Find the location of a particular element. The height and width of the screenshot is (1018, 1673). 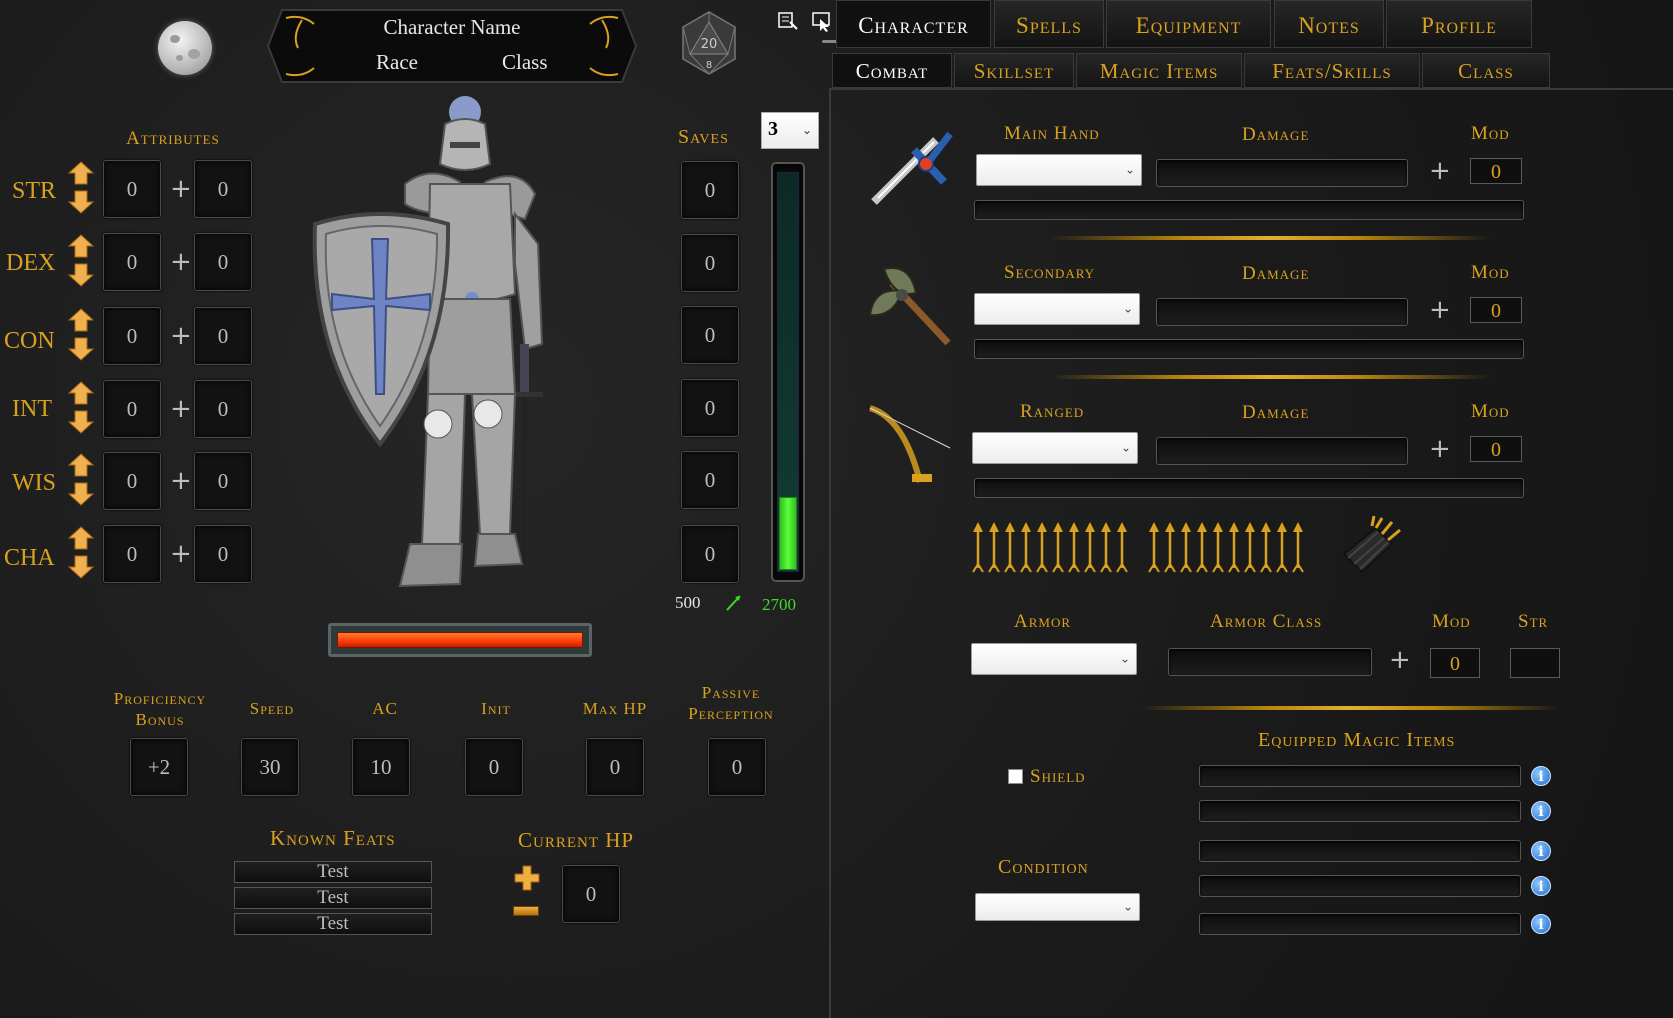

stat-value-max-hp: 0 is located at coordinates (615, 767).